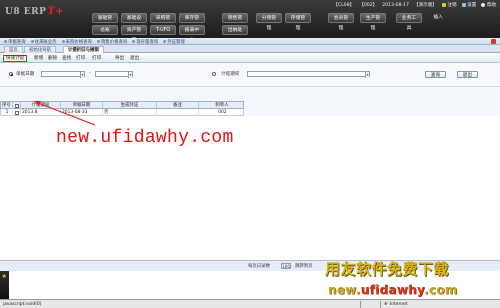 The width and height of the screenshot is (500, 308). Describe the element at coordinates (259, 266) in the screenshot. I see `records-per-page-label: 每页记录数` at that location.